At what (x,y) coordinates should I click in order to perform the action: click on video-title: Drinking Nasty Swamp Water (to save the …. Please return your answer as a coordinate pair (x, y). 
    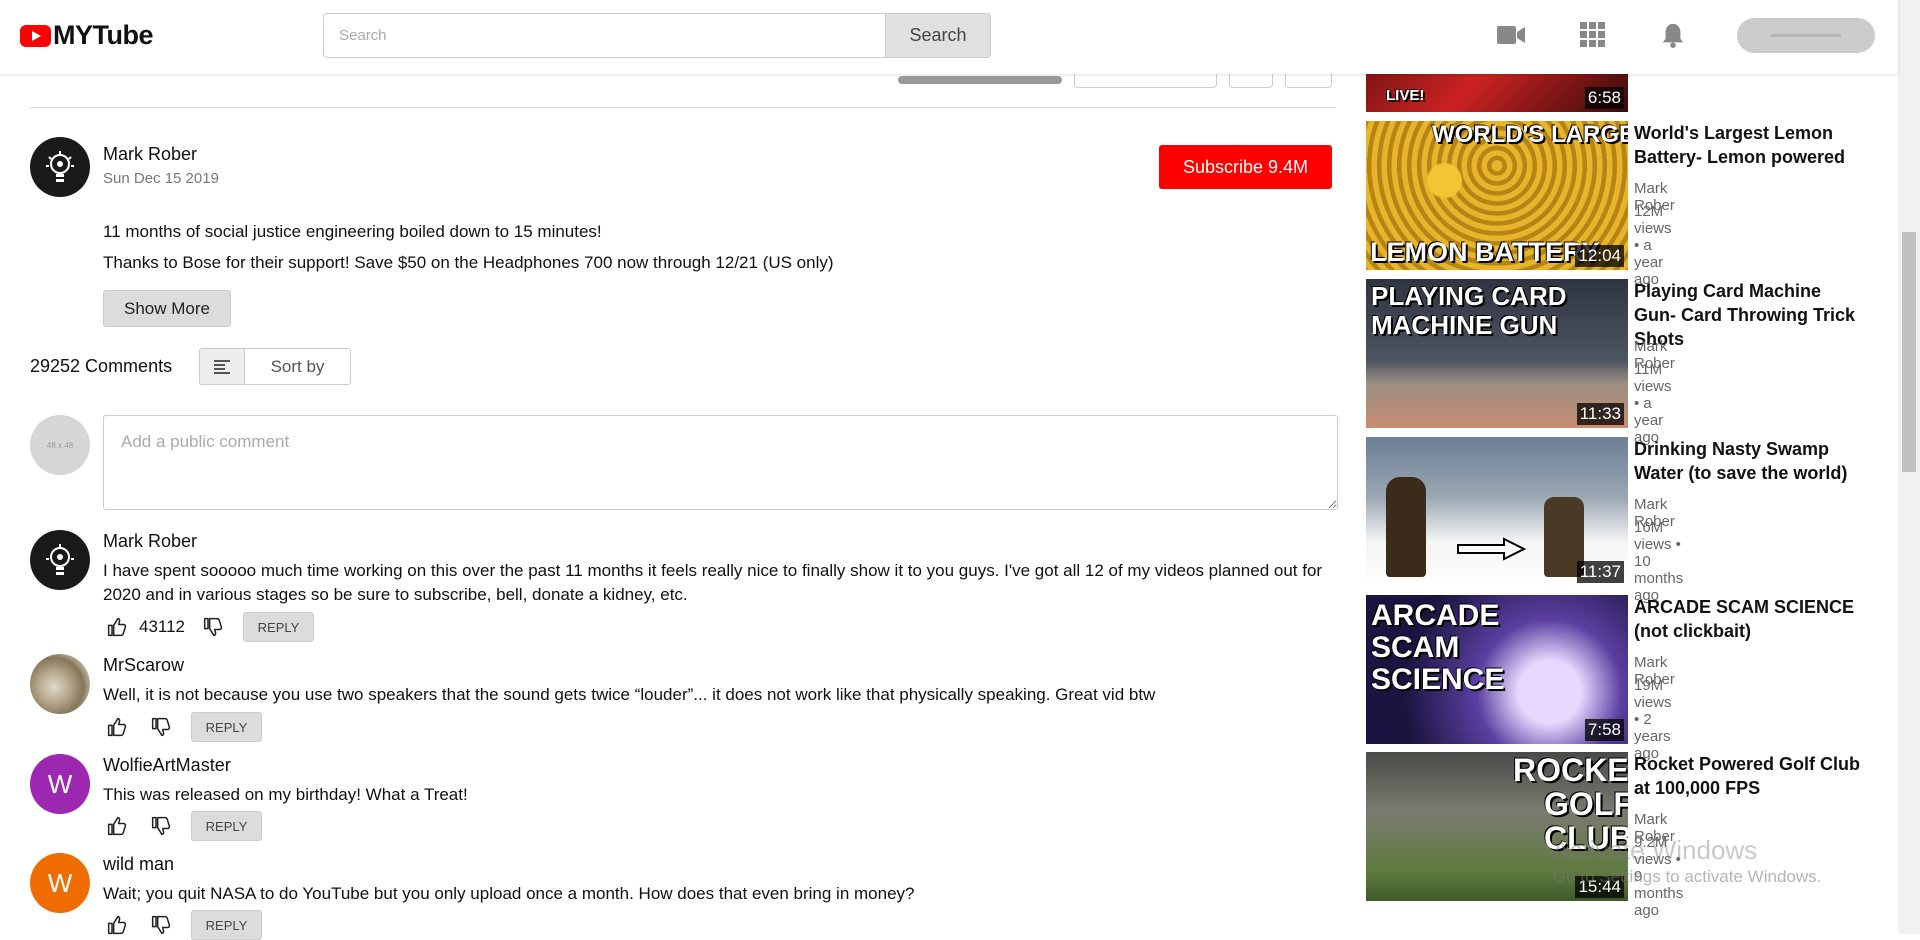
    Looking at the image, I should click on (1750, 461).